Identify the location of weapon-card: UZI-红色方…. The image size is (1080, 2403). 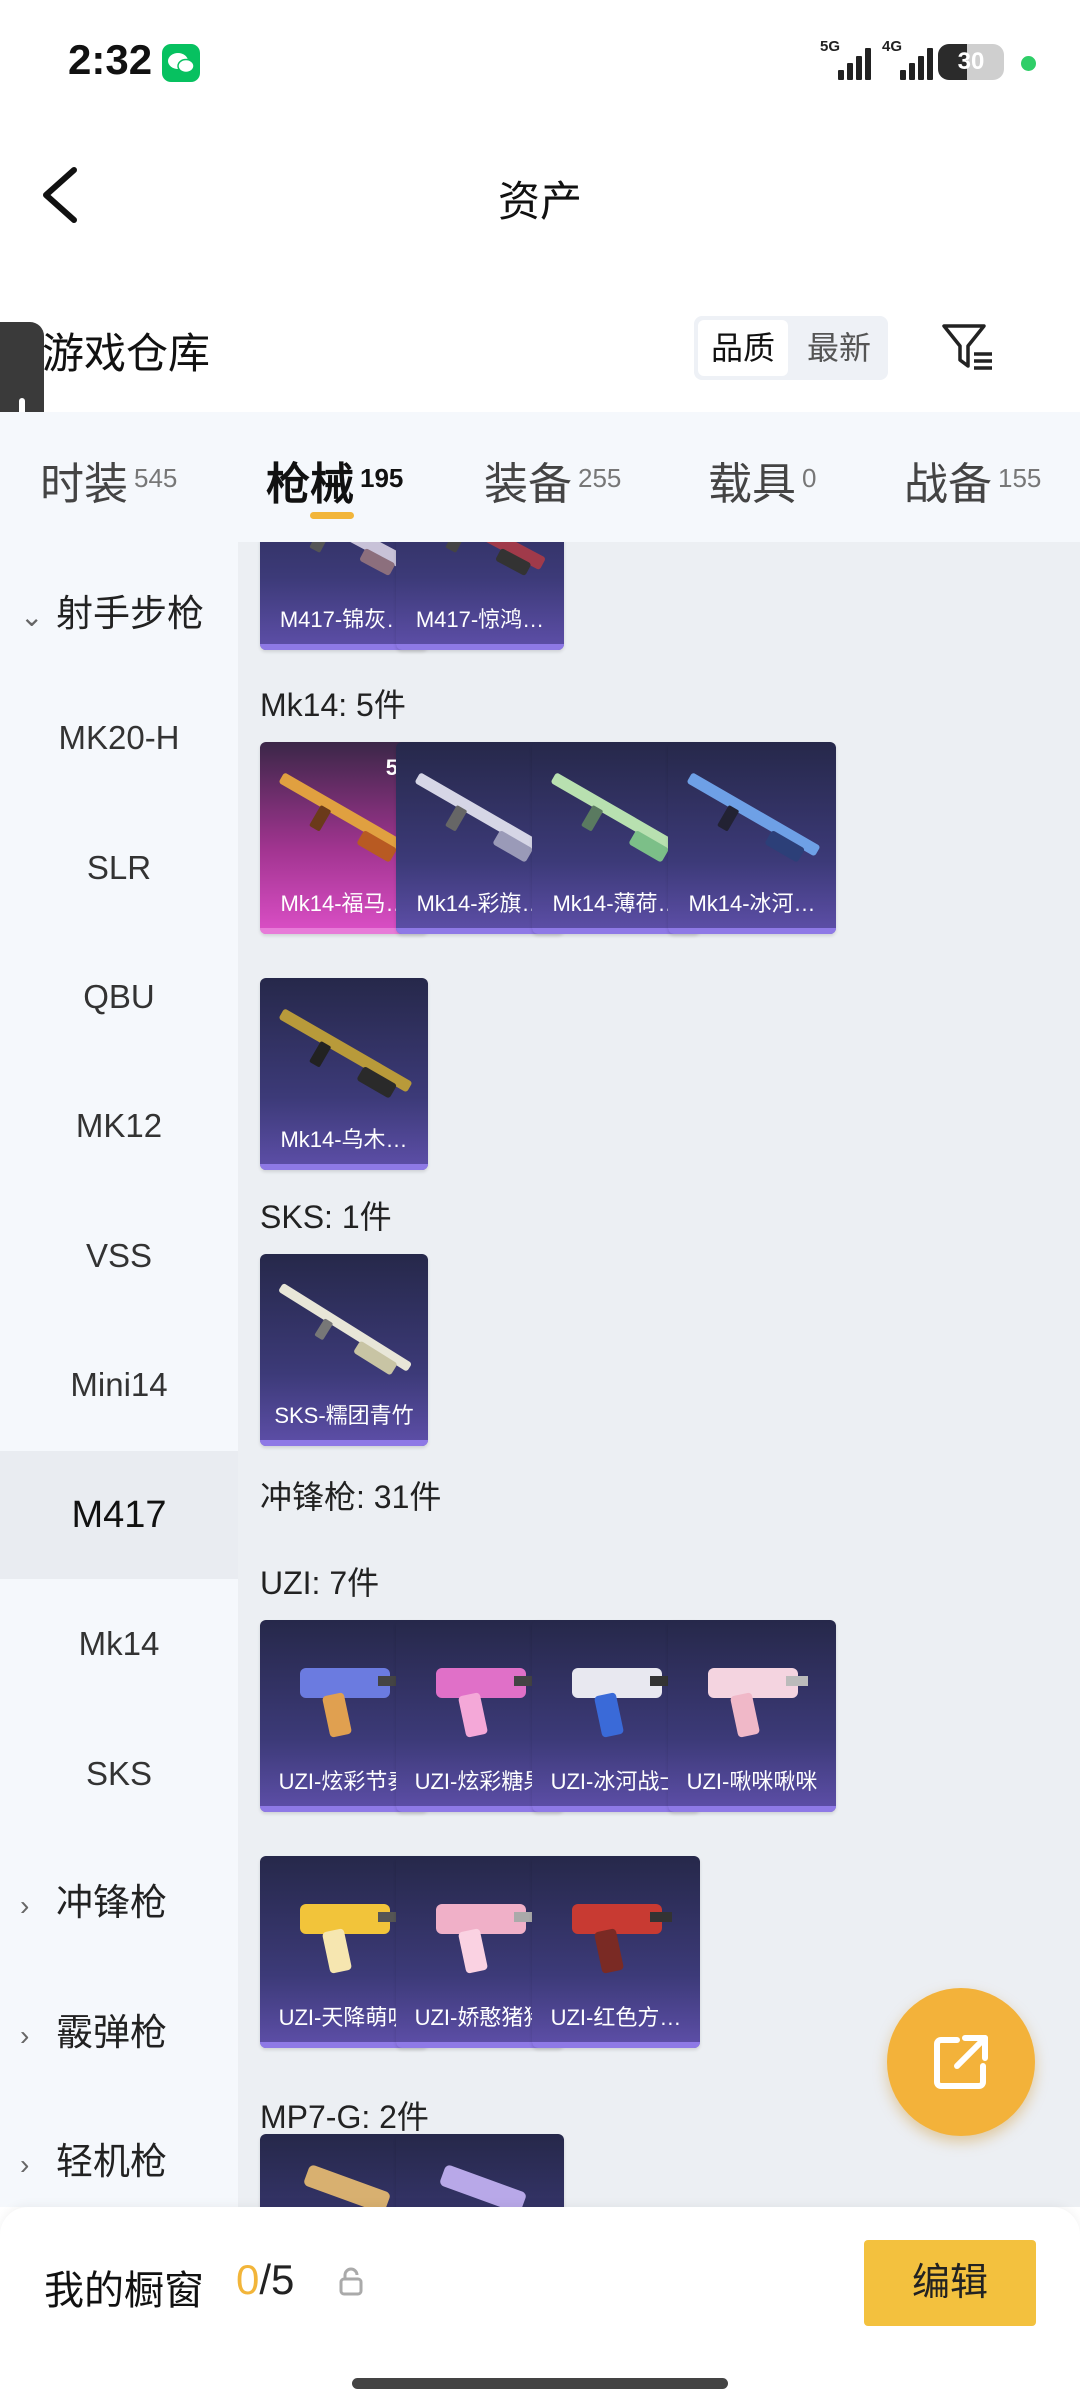
(616, 1952).